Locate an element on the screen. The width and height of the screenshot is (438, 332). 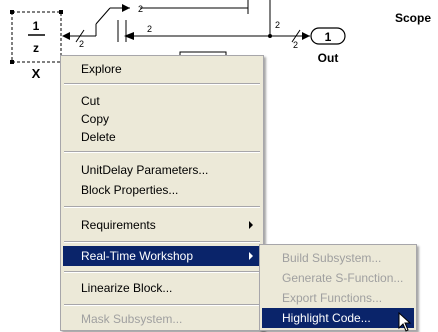
outport-block: 1 Out is located at coordinates (328, 46).